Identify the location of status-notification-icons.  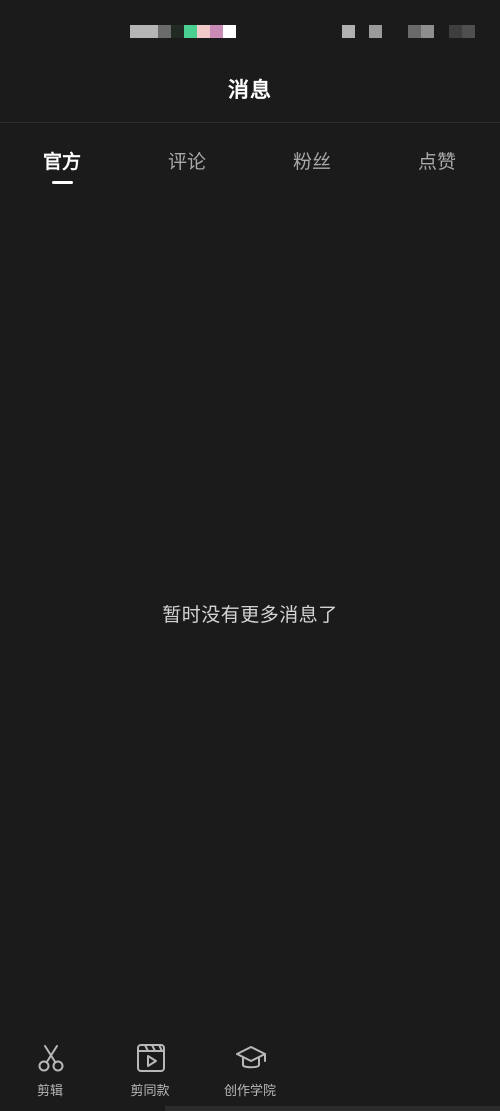
(183, 31).